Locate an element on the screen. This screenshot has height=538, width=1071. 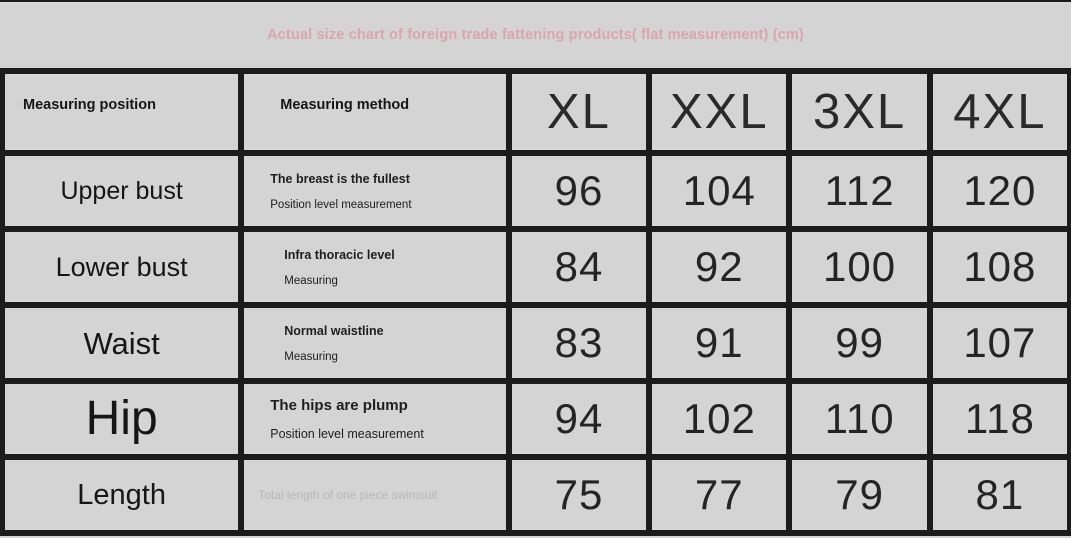
value-cell: 118 is located at coordinates (1000, 420).